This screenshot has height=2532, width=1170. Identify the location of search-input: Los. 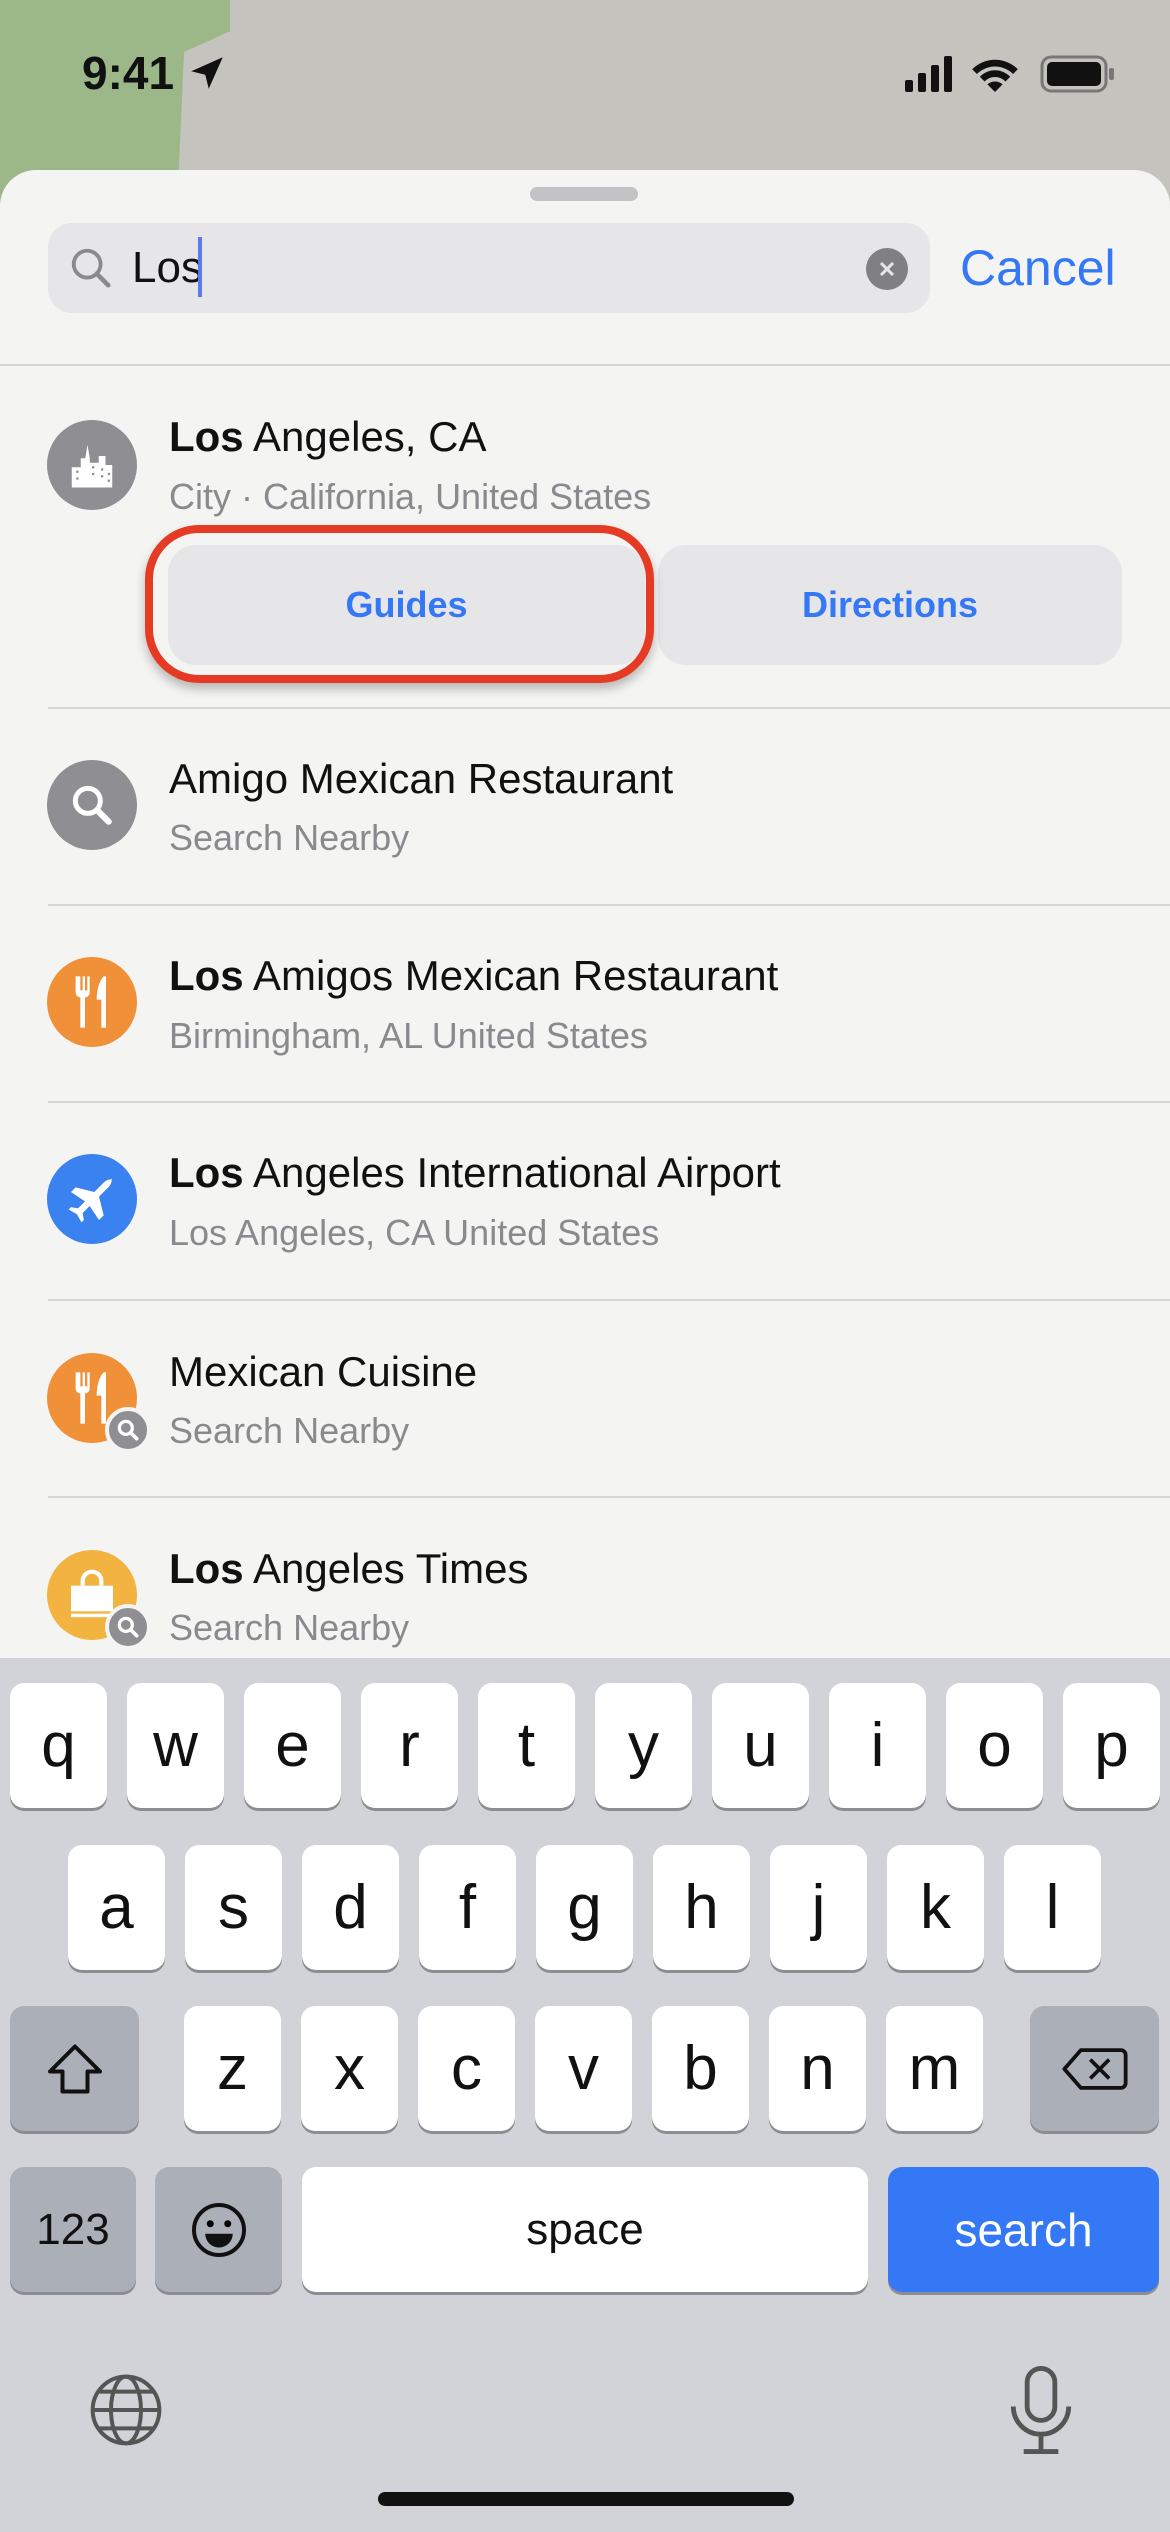
(167, 268).